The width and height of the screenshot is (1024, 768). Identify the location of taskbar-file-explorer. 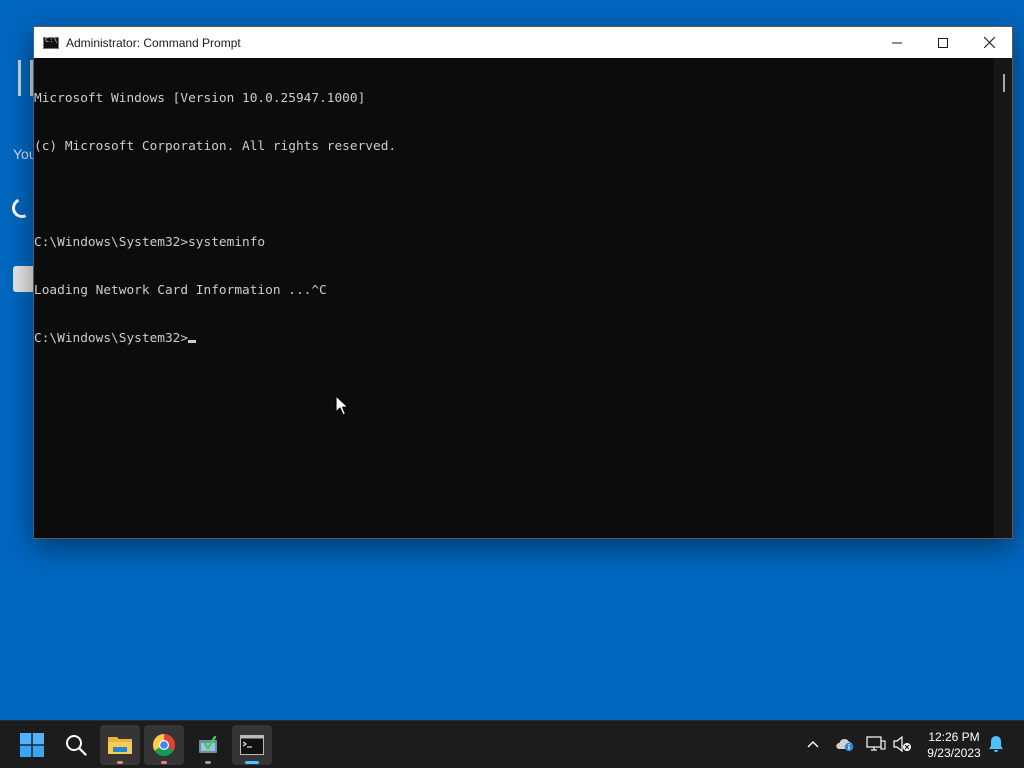
(120, 745).